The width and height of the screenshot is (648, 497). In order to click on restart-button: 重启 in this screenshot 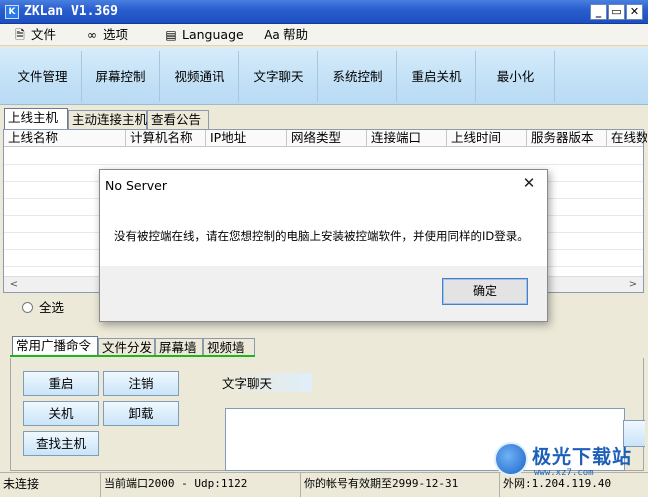, I will do `click(61, 383)`.